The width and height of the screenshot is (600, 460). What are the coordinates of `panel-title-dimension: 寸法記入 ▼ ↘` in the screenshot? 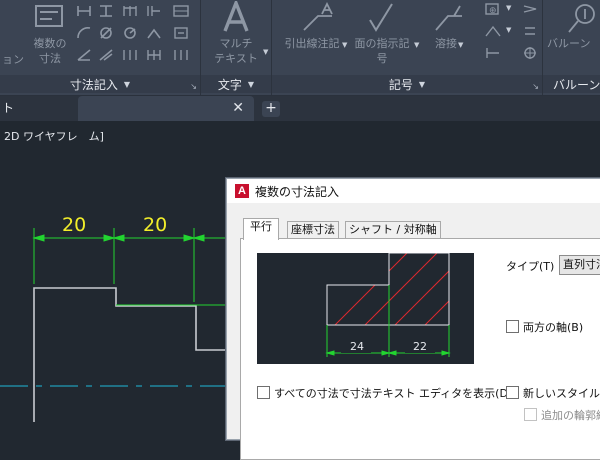 It's located at (100, 84).